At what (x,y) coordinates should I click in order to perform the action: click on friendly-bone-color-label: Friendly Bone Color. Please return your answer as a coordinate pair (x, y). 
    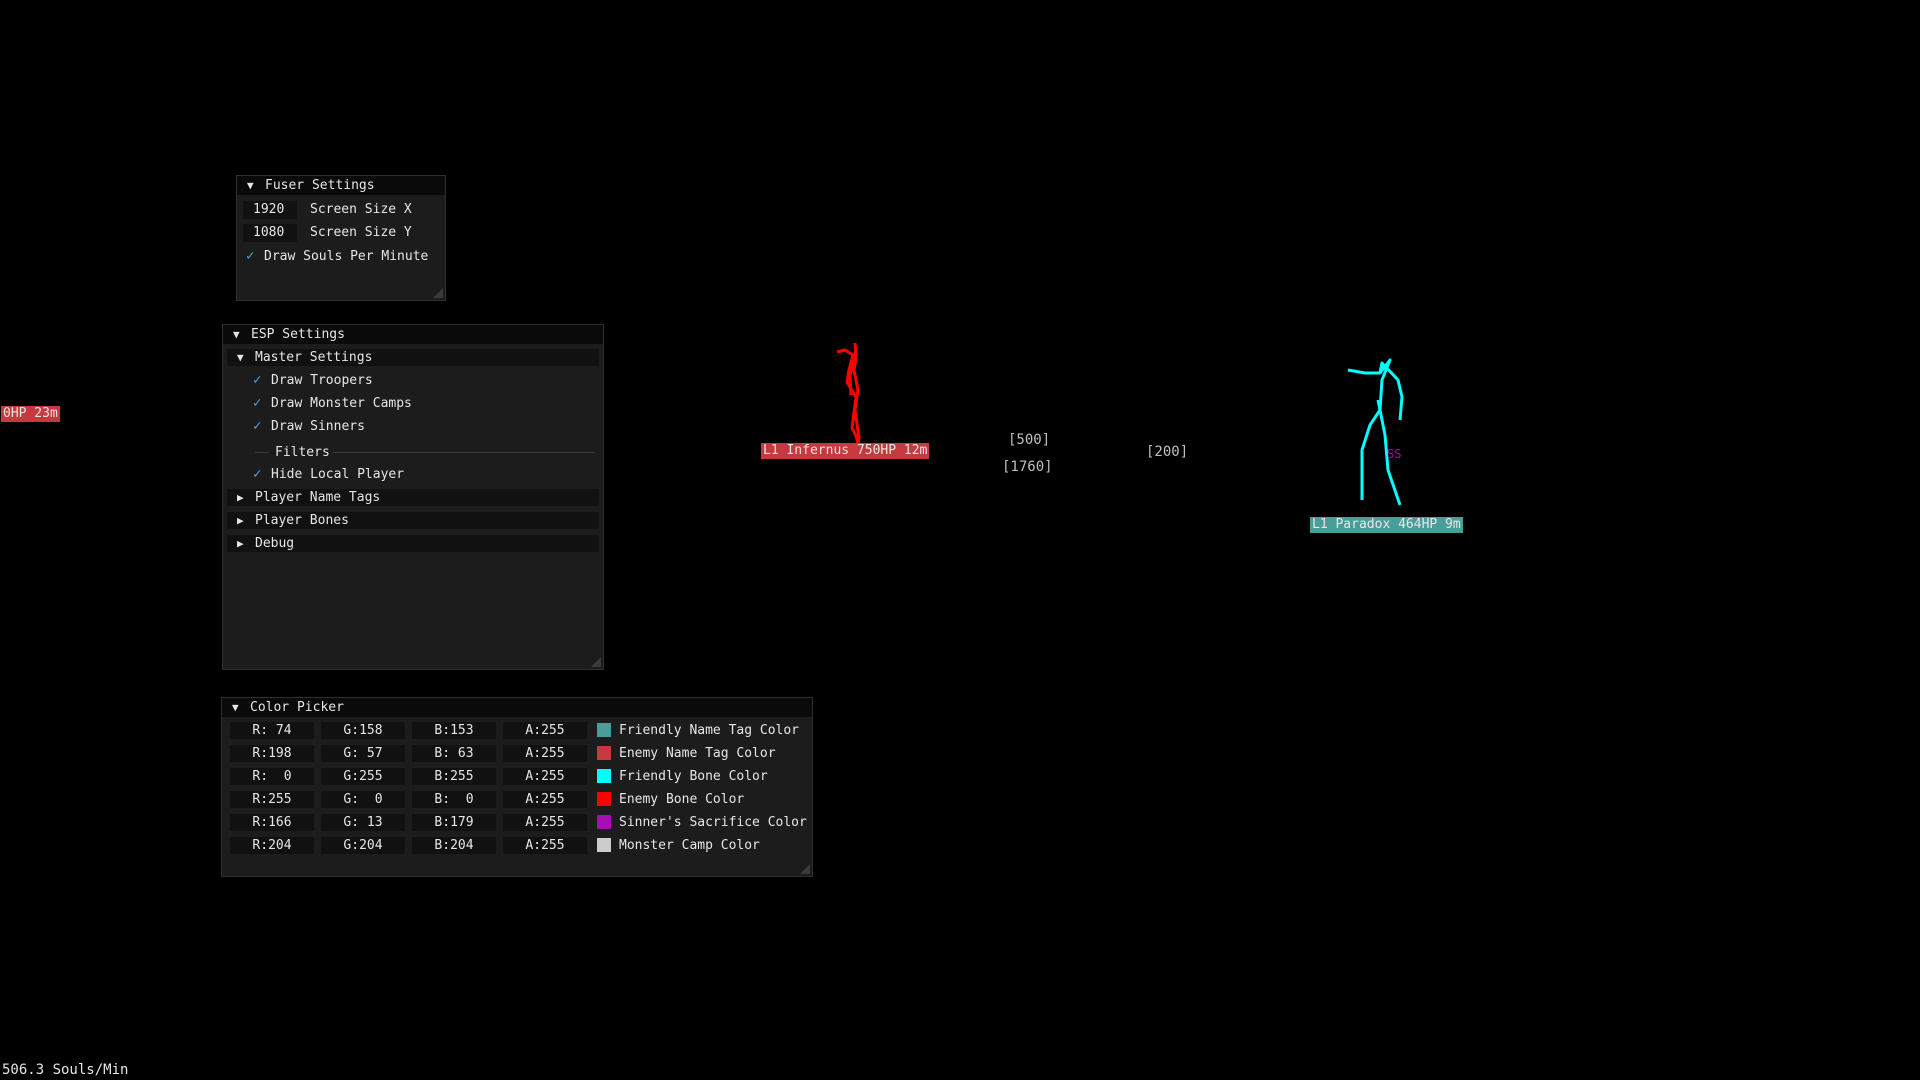
    Looking at the image, I should click on (693, 776).